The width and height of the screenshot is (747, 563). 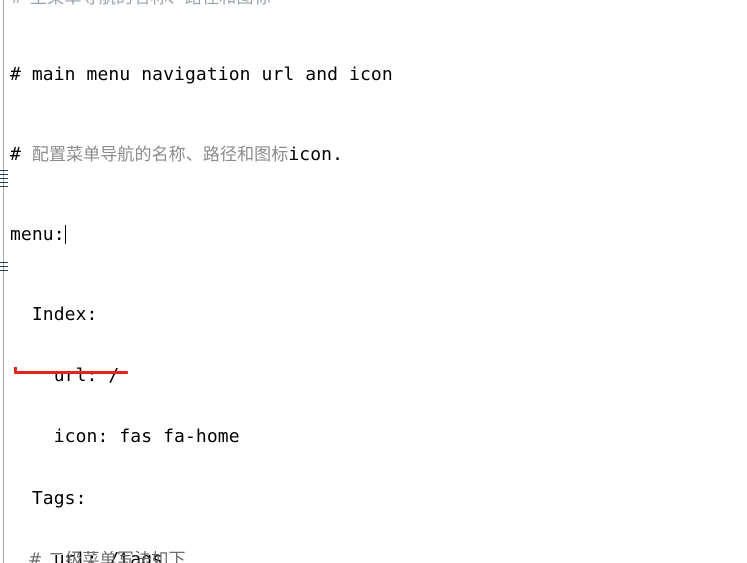 What do you see at coordinates (201, 74) in the screenshot?
I see `code-line: # main menu navigation url and icon` at bounding box center [201, 74].